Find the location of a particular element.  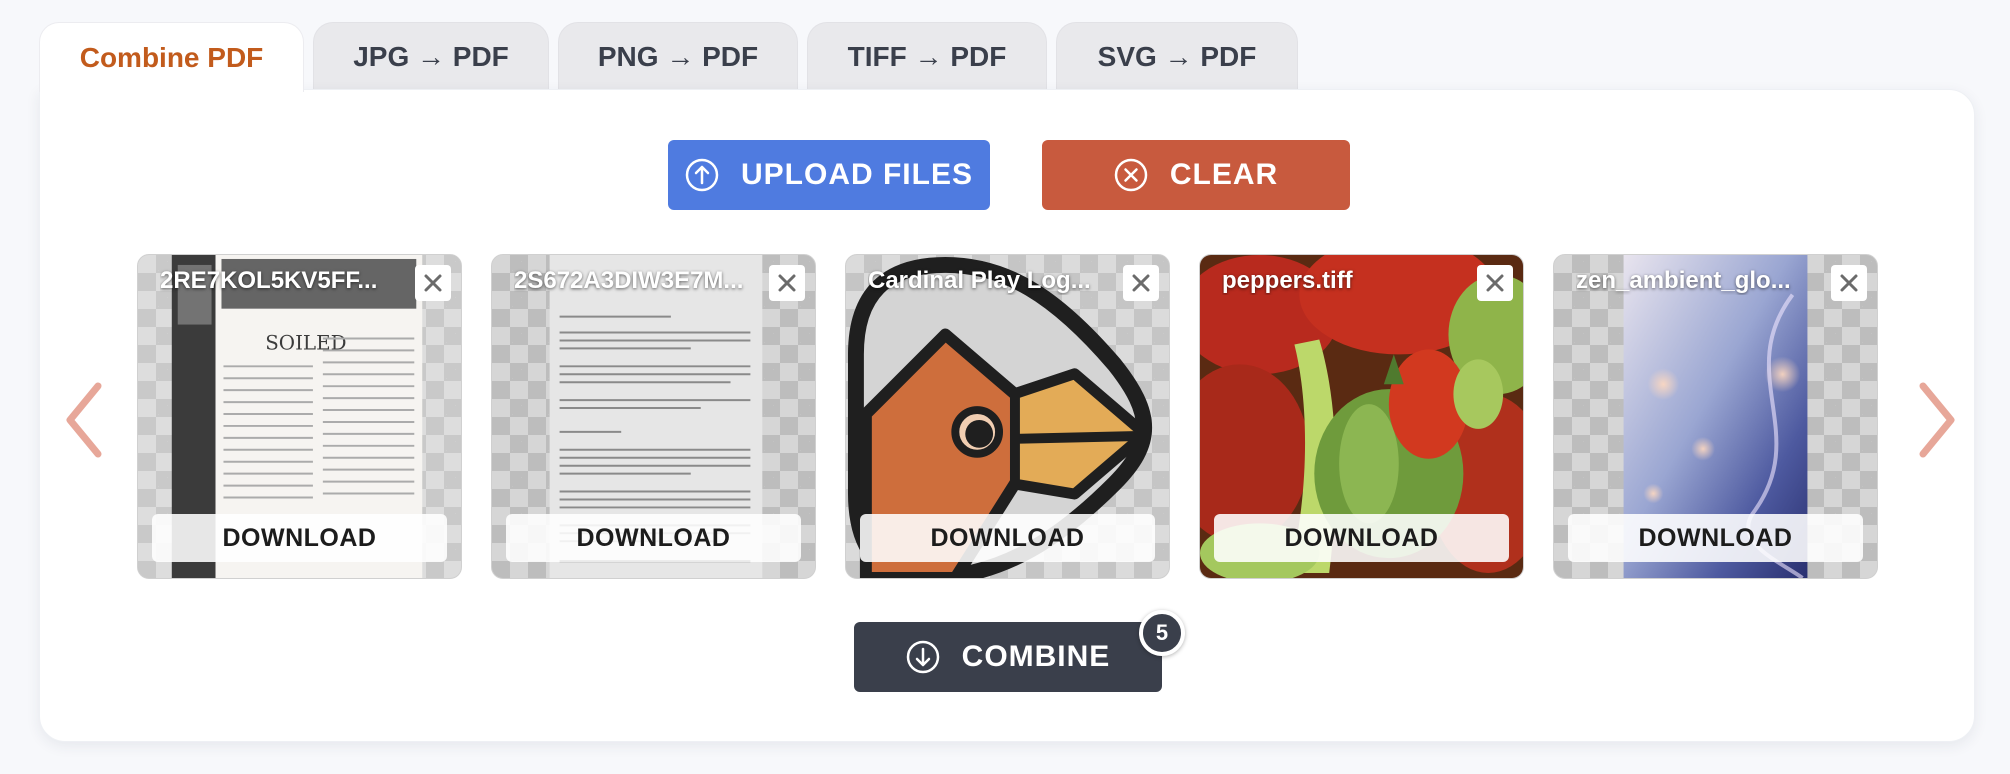

clear-icon is located at coordinates (1131, 175).